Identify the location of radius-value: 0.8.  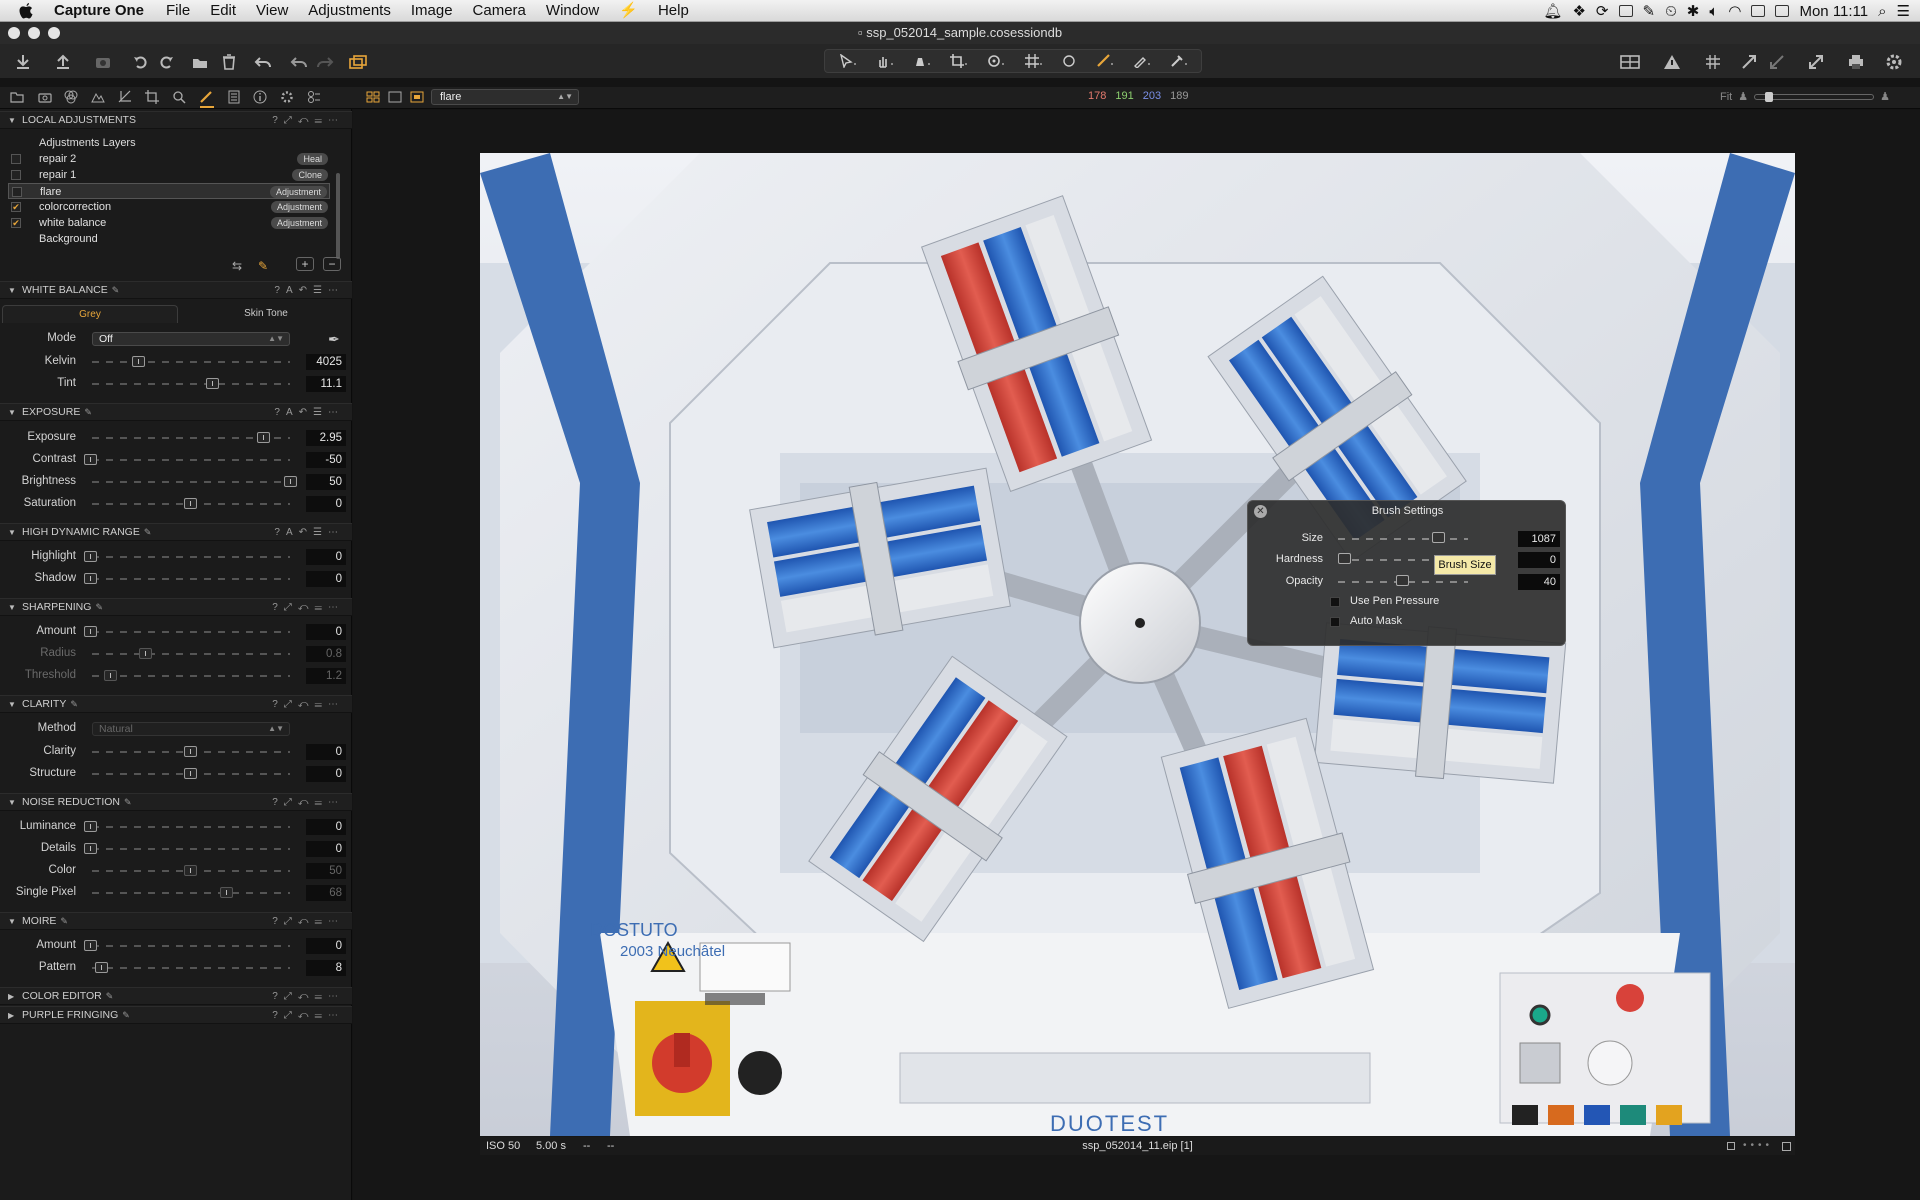
(326, 654).